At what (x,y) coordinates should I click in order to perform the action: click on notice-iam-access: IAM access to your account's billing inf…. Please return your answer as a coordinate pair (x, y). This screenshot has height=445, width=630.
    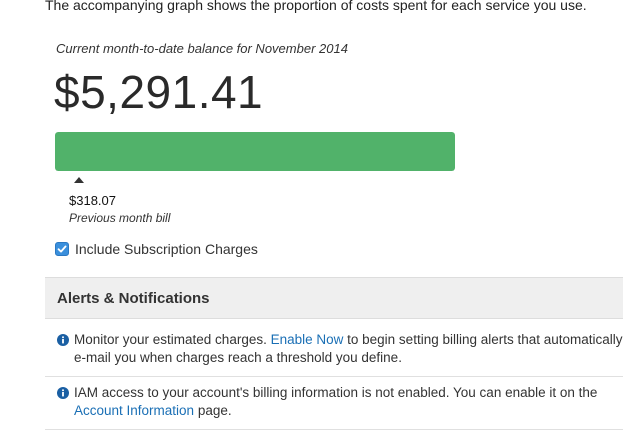
    Looking at the image, I should click on (334, 407).